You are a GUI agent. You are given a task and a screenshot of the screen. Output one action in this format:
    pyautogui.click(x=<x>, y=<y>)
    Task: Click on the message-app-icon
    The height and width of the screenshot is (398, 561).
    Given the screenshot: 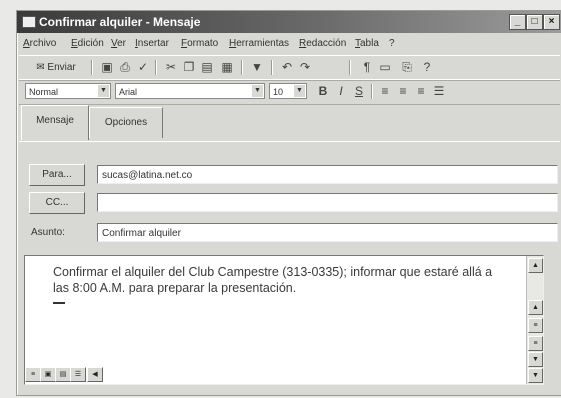 What is the action you would take?
    pyautogui.click(x=29, y=22)
    